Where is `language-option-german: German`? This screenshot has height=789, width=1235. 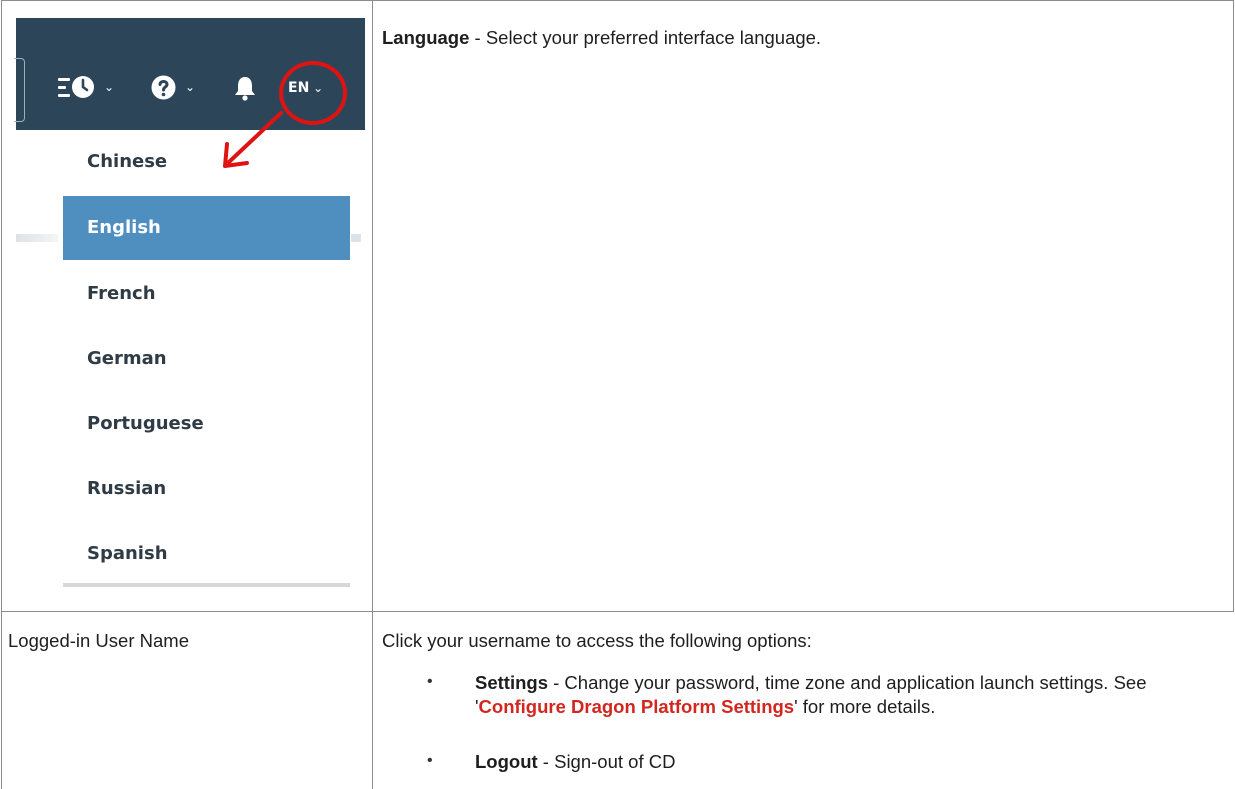 language-option-german: German is located at coordinates (206, 359).